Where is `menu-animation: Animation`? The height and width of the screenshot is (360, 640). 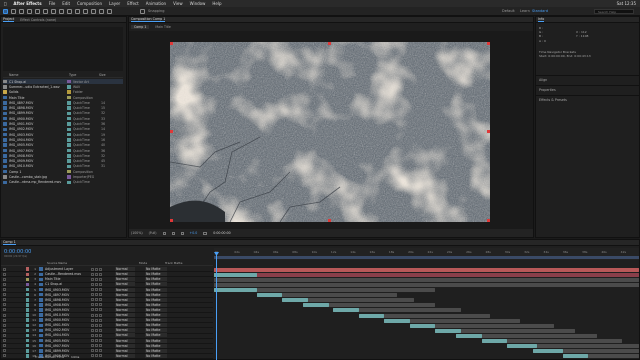 menu-animation: Animation is located at coordinates (156, 3).